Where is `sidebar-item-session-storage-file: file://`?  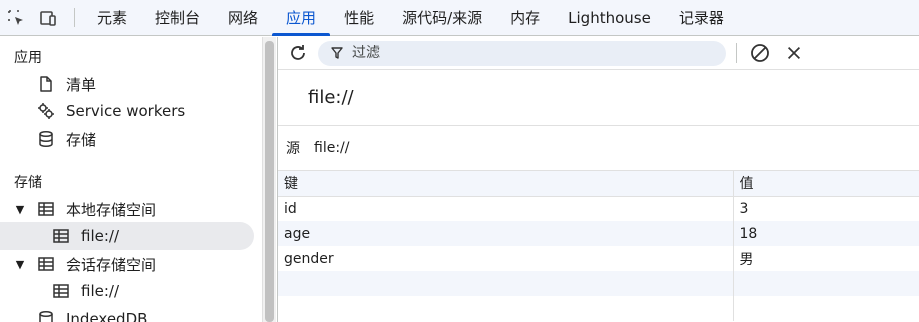
sidebar-item-session-storage-file: file:// is located at coordinates (127, 291).